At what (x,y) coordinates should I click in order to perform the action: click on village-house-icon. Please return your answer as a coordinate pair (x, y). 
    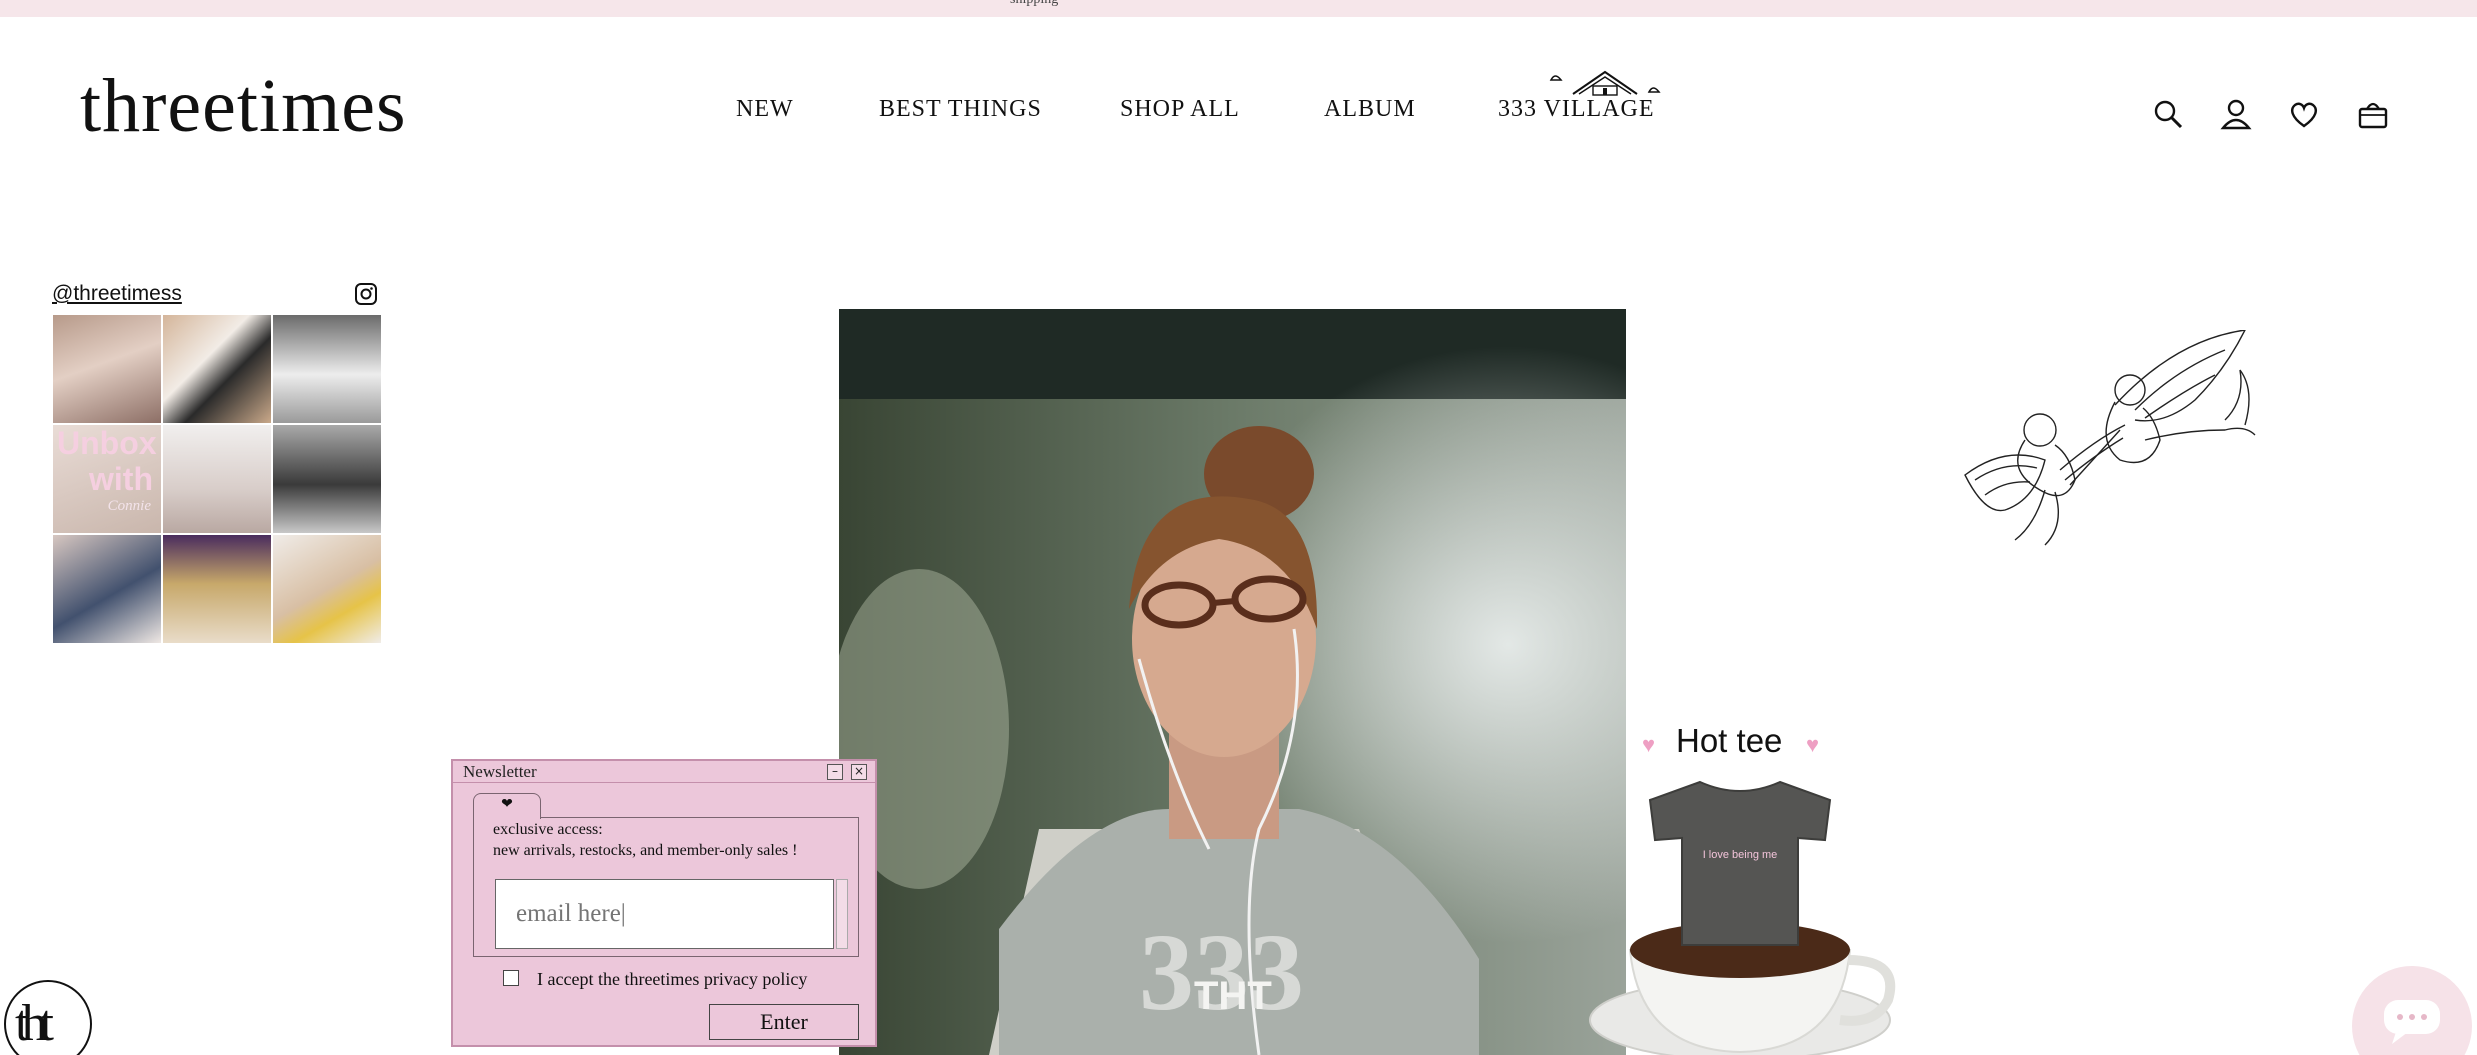
    Looking at the image, I should click on (1605, 83).